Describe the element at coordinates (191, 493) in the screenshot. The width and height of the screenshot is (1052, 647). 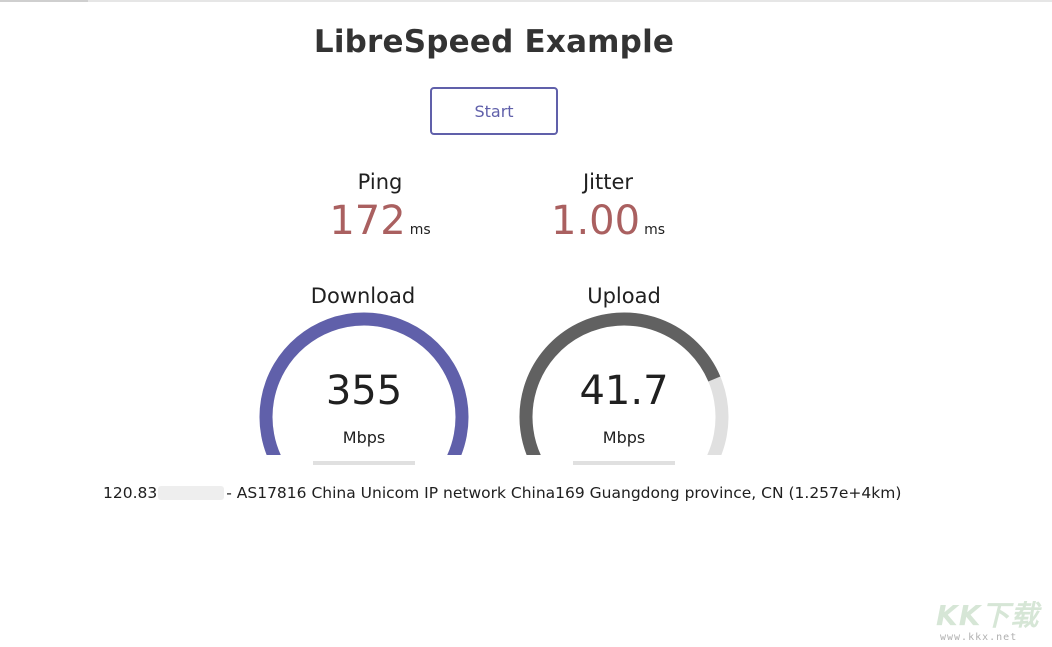
I see `ip-redaction` at that location.